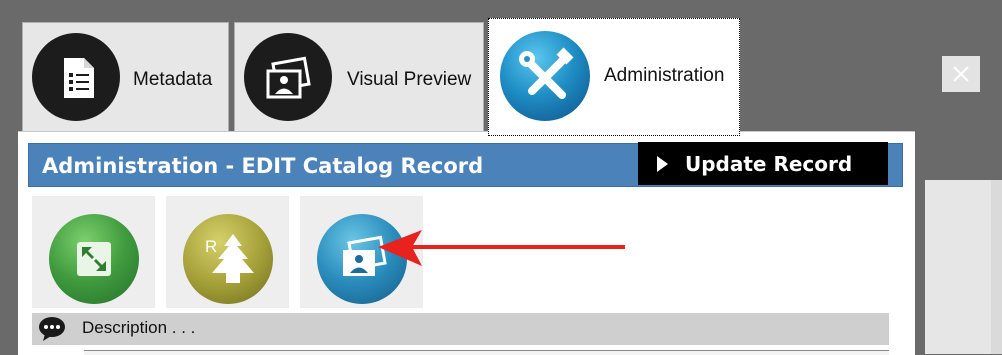  I want to click on panel-title: Administration - EDIT Catalog Record, so click(263, 166).